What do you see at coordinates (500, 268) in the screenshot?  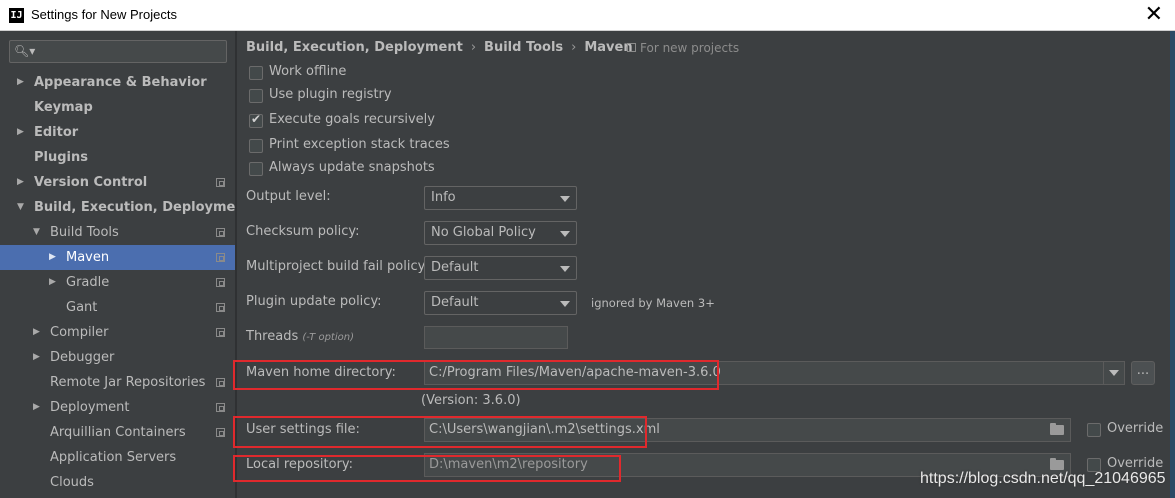 I see `multiproject-fail-policy-select: Default` at bounding box center [500, 268].